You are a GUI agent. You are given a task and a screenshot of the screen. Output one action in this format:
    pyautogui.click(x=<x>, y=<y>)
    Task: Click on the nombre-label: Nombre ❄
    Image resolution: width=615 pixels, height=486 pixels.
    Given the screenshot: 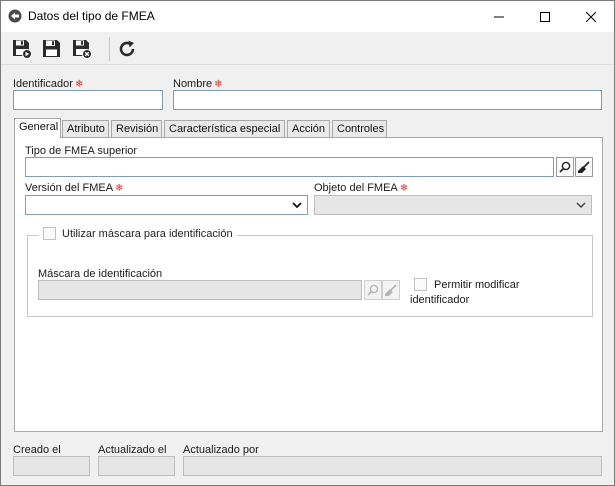 What is the action you would take?
    pyautogui.click(x=198, y=84)
    